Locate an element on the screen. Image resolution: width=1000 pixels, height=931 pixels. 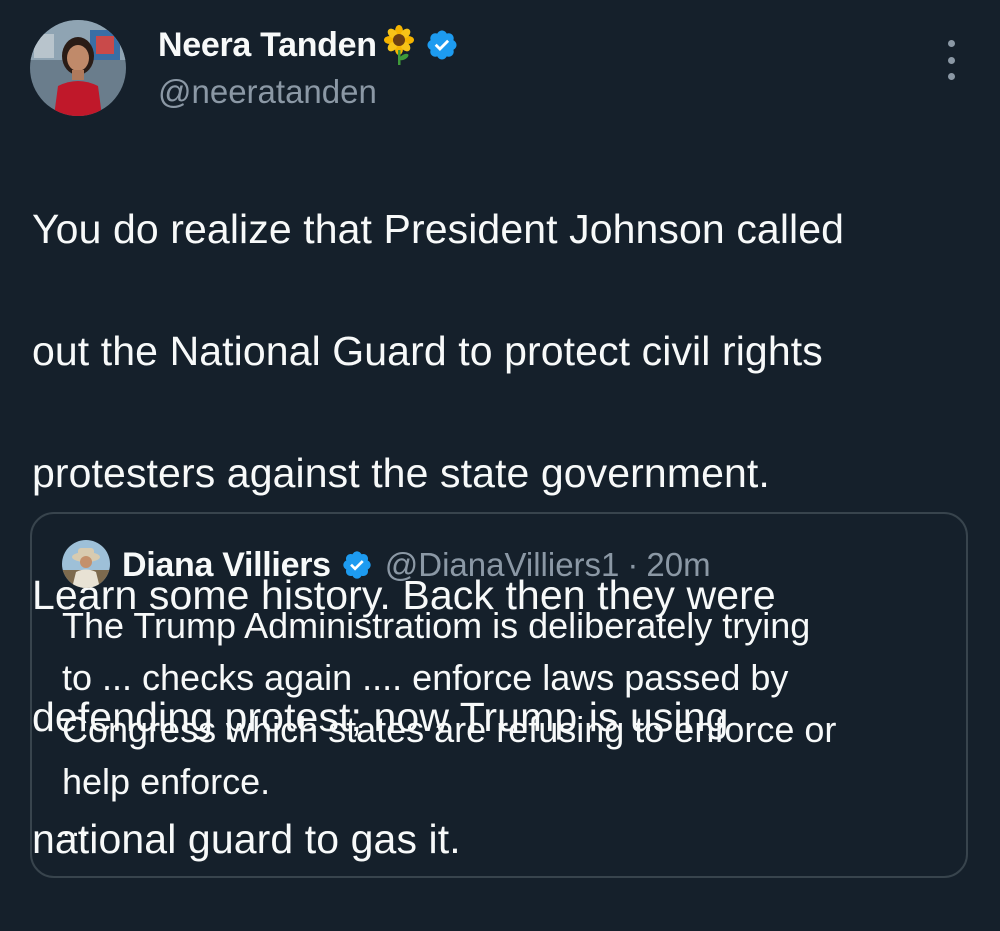
quoted-timestamp: 20m is located at coordinates (678, 564).